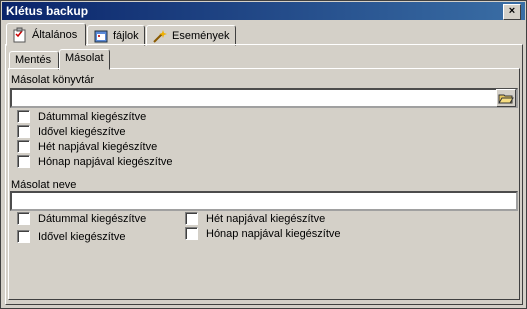  I want to click on copy-name-time-checkbox: Idővel kiegészítve, so click(71, 236).